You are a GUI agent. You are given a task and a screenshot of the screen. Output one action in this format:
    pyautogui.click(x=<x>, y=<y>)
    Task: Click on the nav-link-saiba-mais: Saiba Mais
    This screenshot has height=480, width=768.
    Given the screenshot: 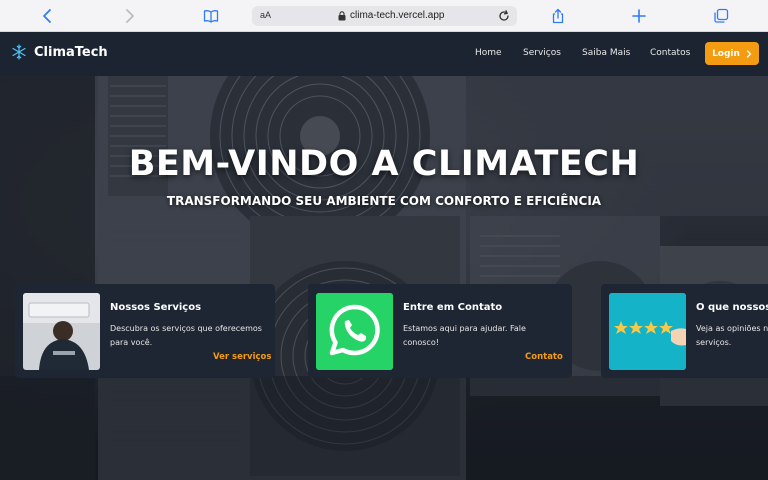 What is the action you would take?
    pyautogui.click(x=606, y=53)
    